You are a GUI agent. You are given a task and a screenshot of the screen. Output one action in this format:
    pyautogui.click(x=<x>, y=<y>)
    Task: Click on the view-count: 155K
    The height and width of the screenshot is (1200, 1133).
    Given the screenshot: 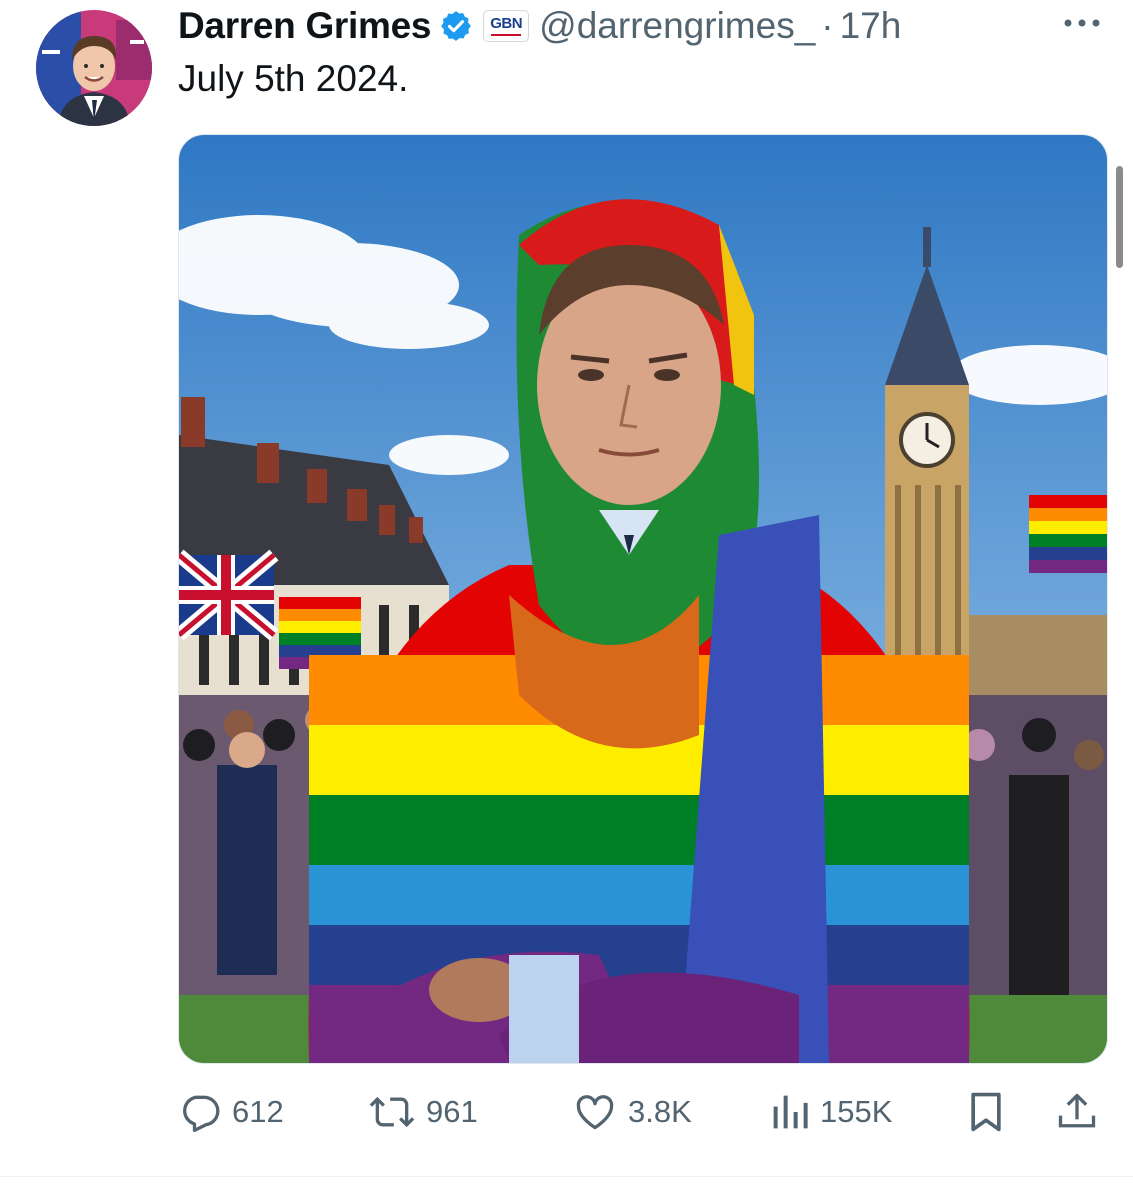 What is the action you would take?
    pyautogui.click(x=856, y=1111)
    